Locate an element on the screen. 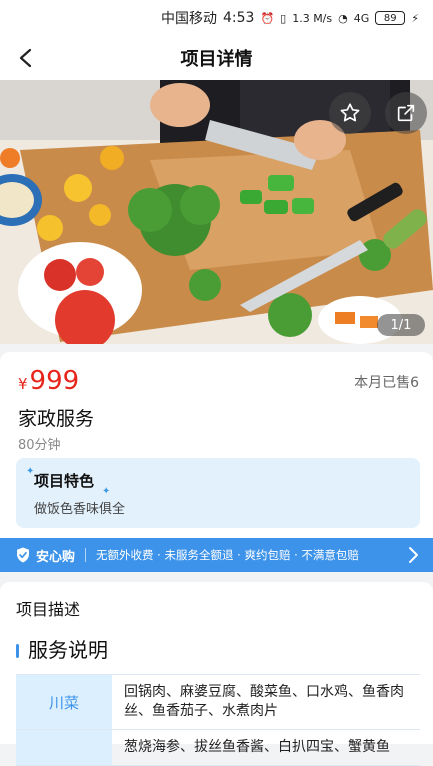  back-button is located at coordinates (26, 58).